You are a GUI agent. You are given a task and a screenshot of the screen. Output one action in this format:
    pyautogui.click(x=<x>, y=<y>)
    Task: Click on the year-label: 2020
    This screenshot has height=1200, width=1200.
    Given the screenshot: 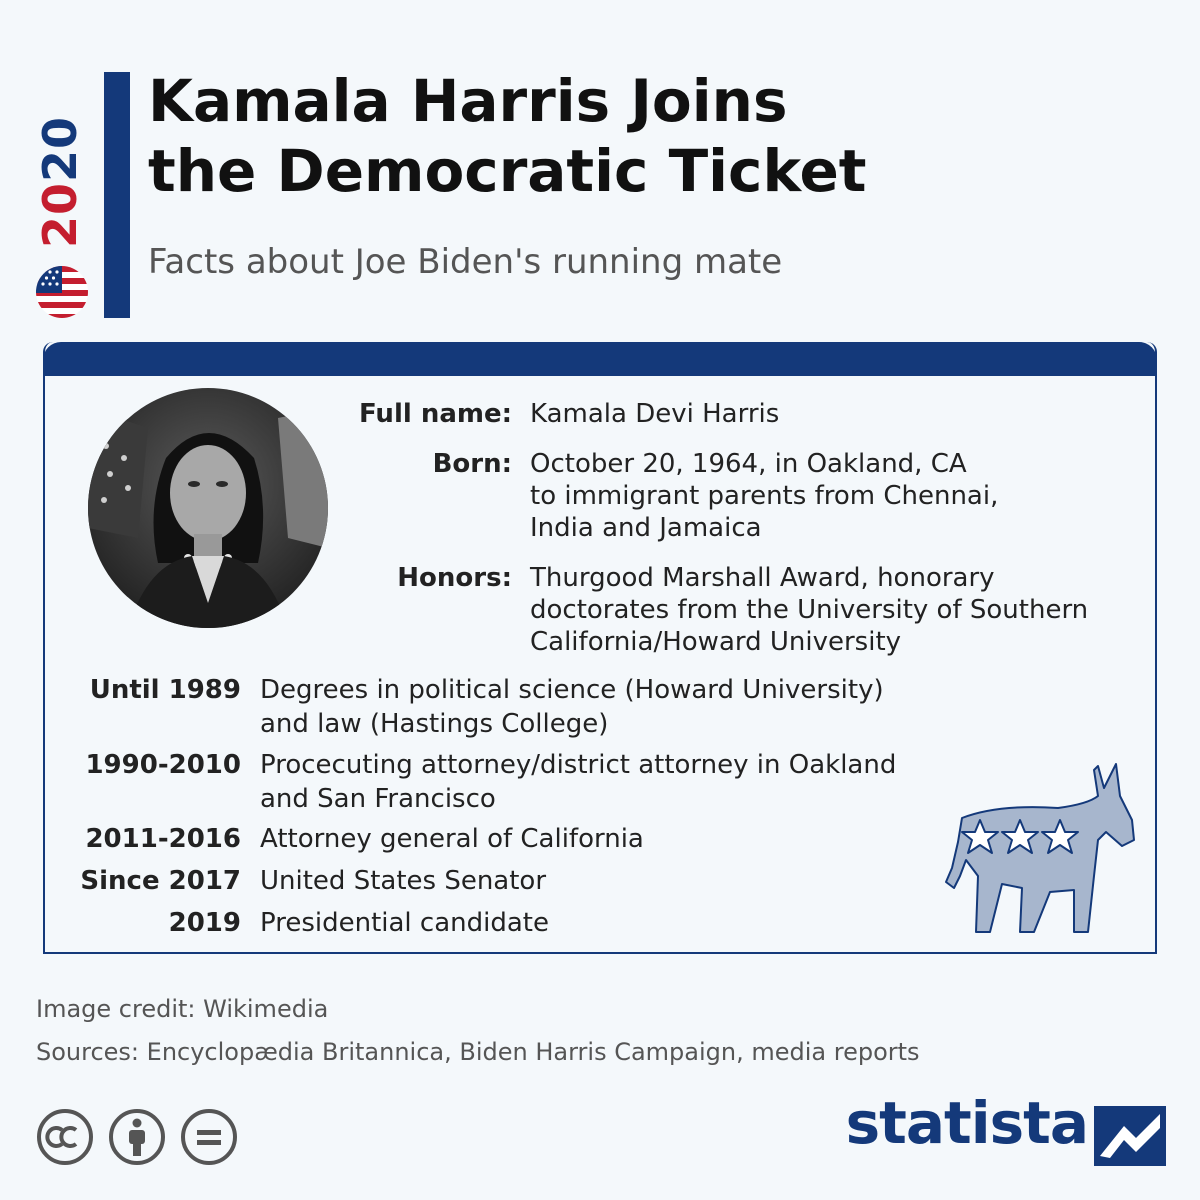 What is the action you would take?
    pyautogui.click(x=60, y=182)
    